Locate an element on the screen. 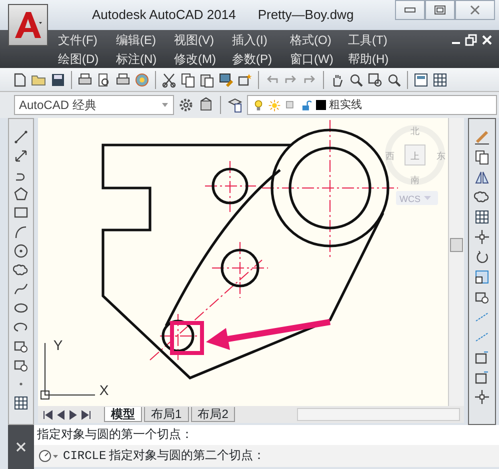 This screenshot has width=499, height=469. panel-icon is located at coordinates (421, 80).